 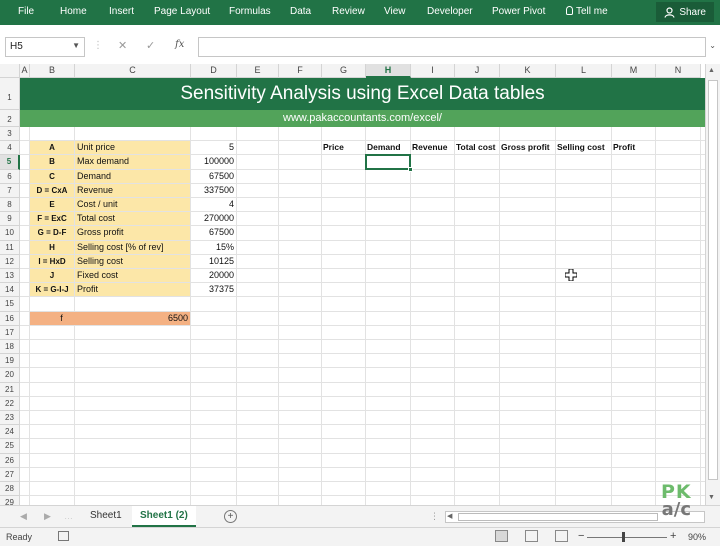 I want to click on input-label-cell: Total cost, so click(x=132, y=219).